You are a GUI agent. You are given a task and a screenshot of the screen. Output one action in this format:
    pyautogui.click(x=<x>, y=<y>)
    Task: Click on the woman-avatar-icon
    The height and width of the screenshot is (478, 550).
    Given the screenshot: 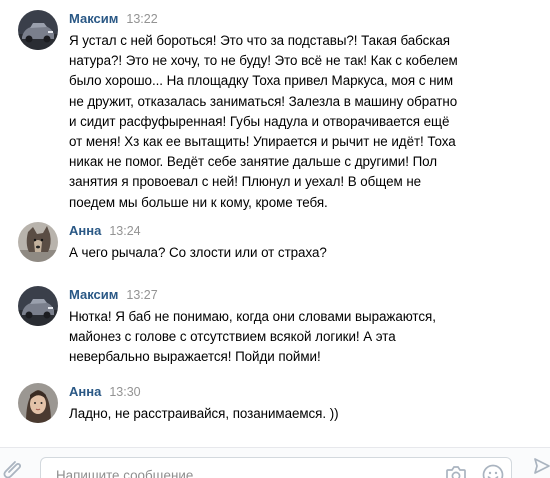 What is the action you would take?
    pyautogui.click(x=38, y=403)
    